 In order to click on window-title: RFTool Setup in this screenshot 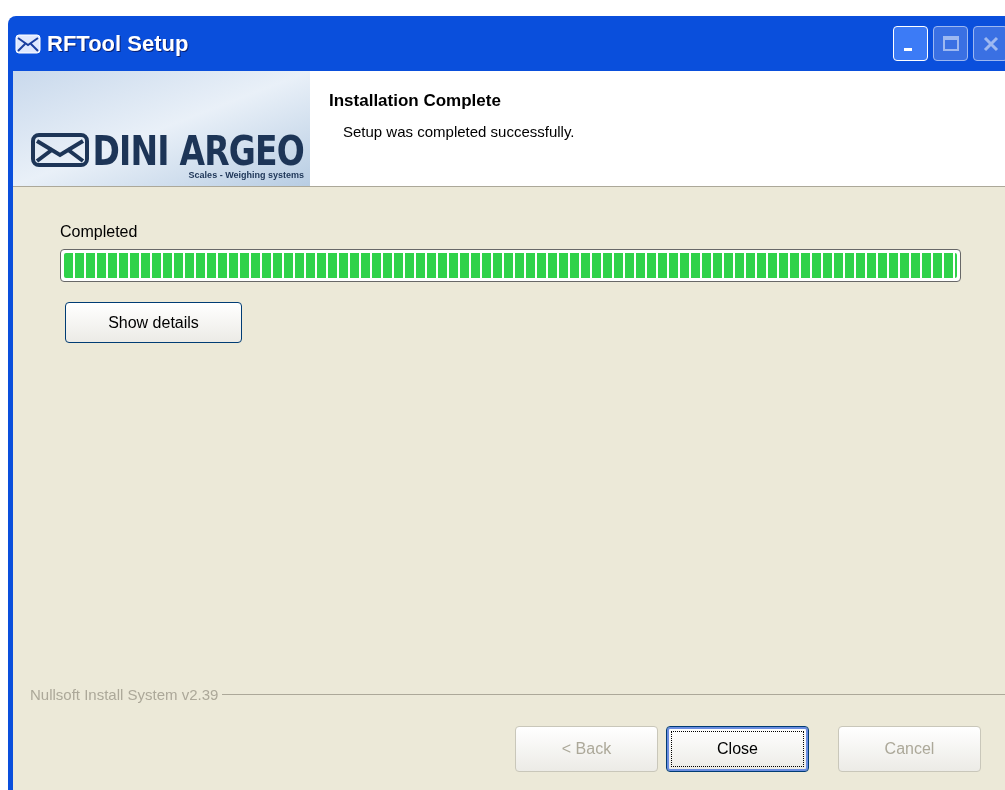, I will do `click(118, 44)`.